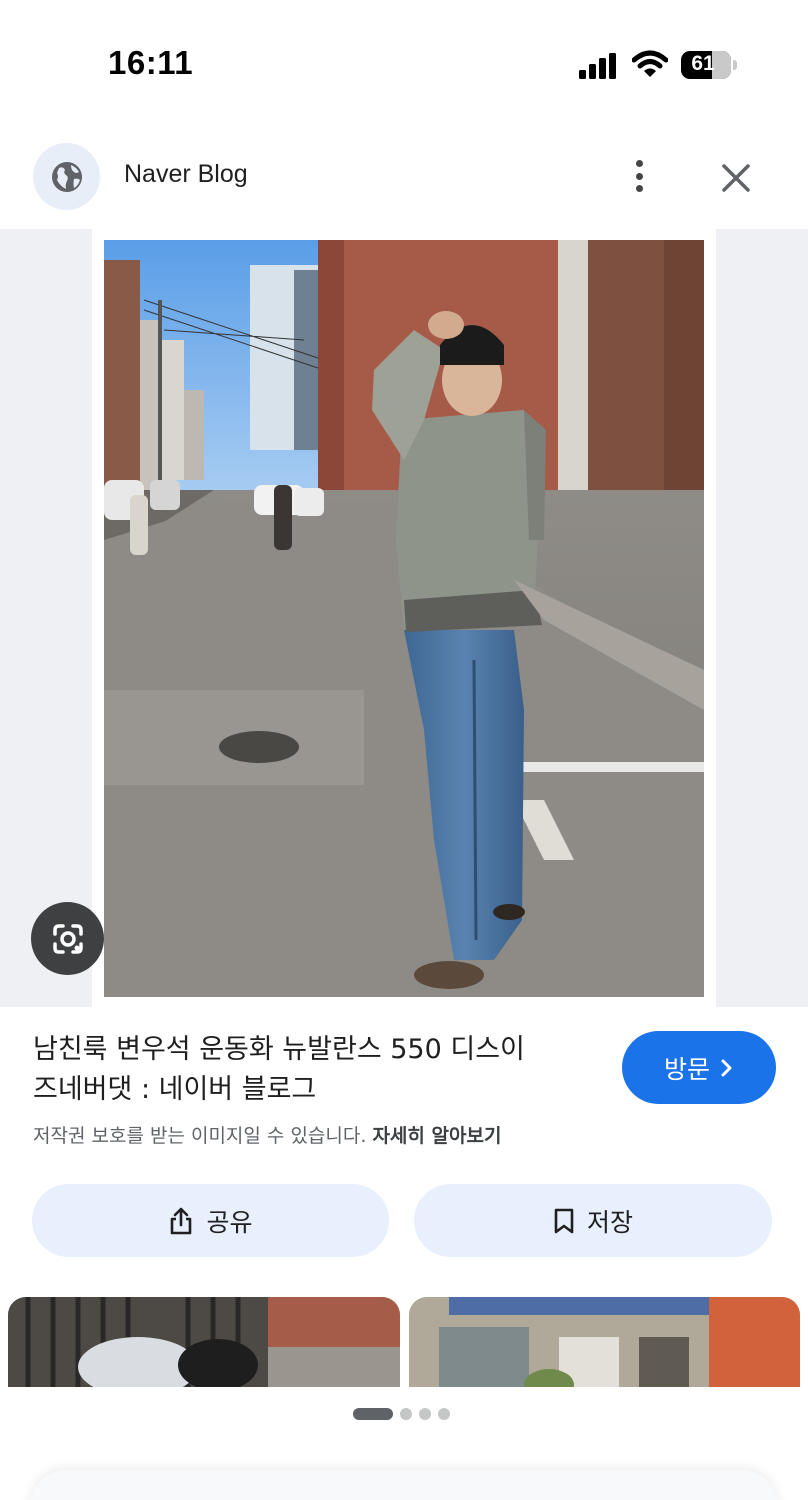  I want to click on status-bar: 16:11 61, so click(404, 60).